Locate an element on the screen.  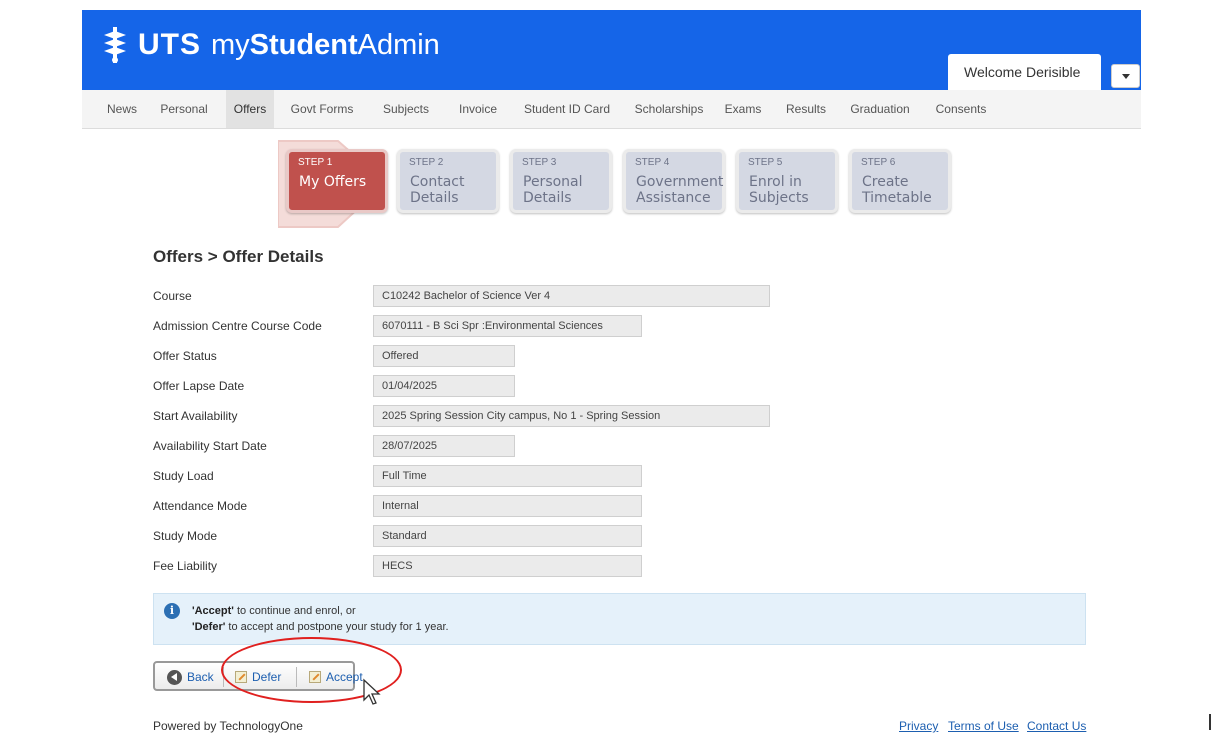
step-create-timetable: STEP 6 Create Timetable is located at coordinates (900, 181).